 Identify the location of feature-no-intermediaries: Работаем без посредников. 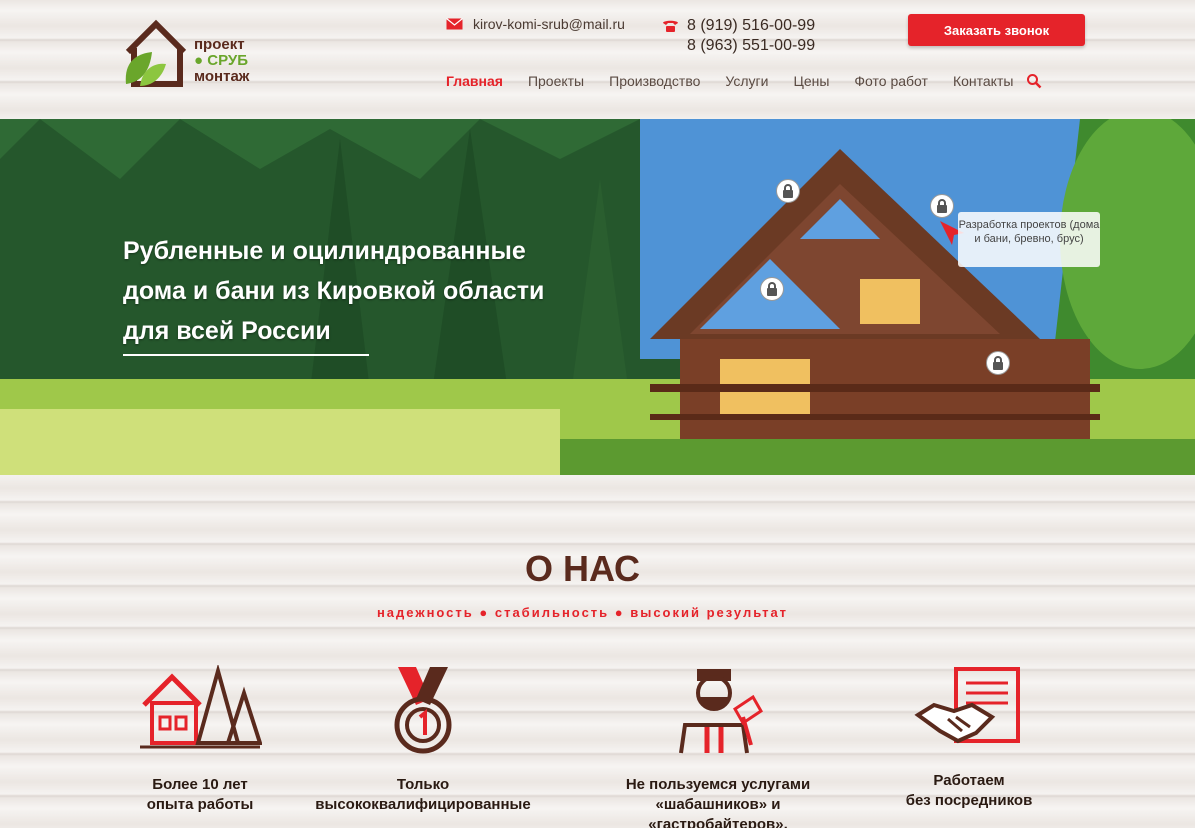
(969, 738).